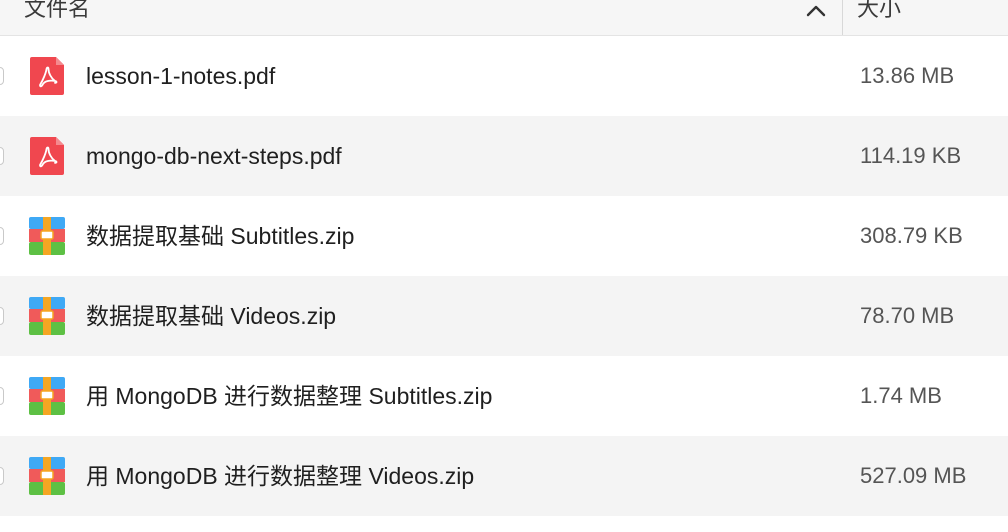 The height and width of the screenshot is (532, 1008). What do you see at coordinates (913, 475) in the screenshot?
I see `file-size: 527.09 MB` at bounding box center [913, 475].